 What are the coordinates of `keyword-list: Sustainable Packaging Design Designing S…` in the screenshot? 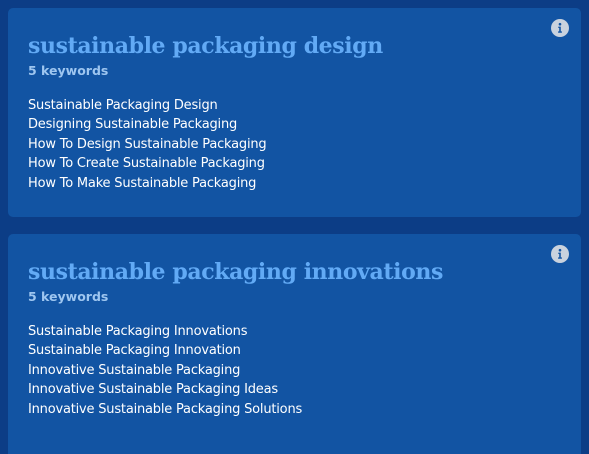 It's located at (147, 144).